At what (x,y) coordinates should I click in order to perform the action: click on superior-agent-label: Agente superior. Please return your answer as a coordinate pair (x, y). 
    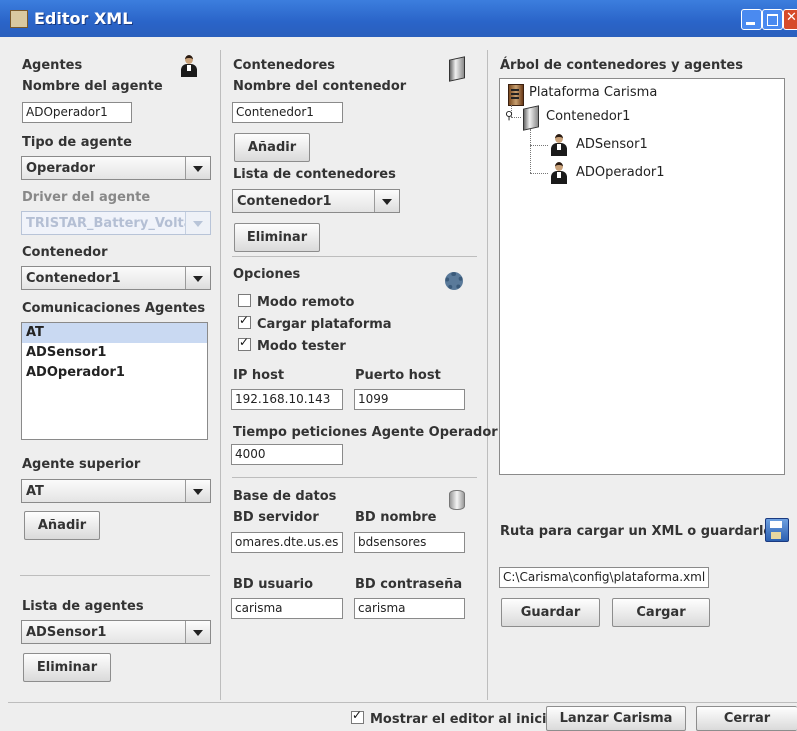
    Looking at the image, I should click on (81, 464).